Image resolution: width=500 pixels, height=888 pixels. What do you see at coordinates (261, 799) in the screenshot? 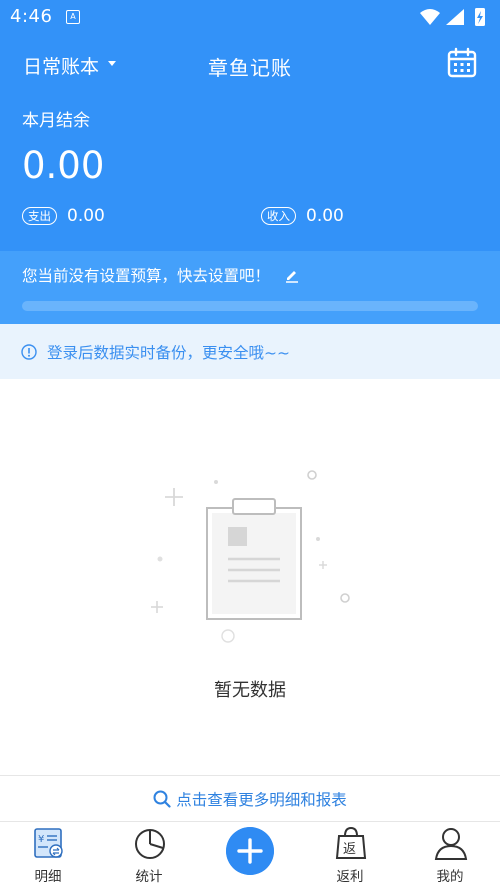
I see `view-more-link-text: 点击查看更多明细和报表` at bounding box center [261, 799].